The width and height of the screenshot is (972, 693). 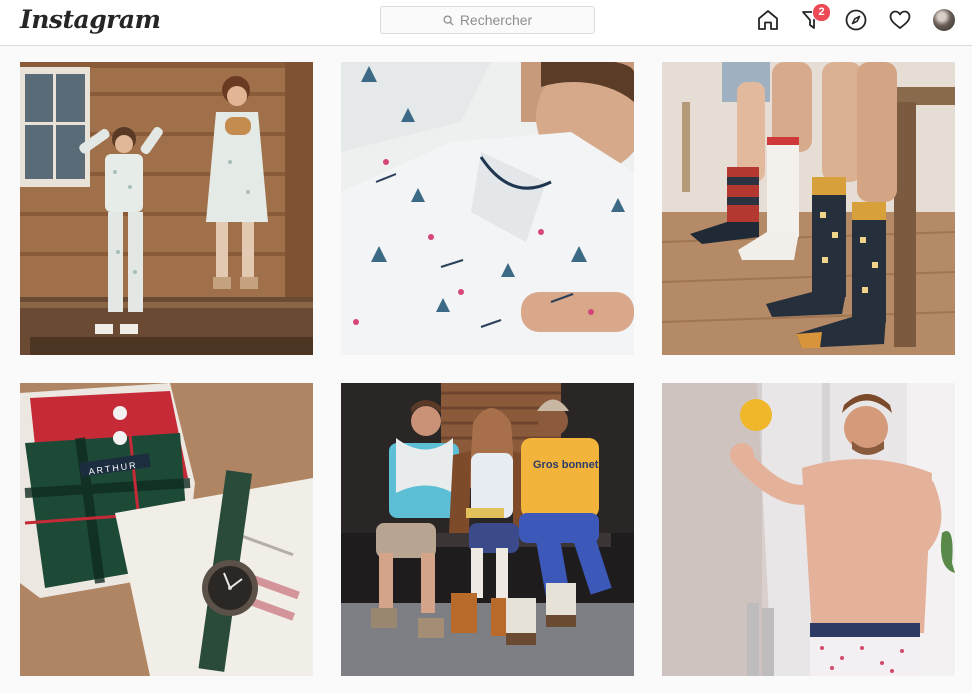 I want to click on top-navigation-bar: Instagram Rechercher 2, so click(x=486, y=23).